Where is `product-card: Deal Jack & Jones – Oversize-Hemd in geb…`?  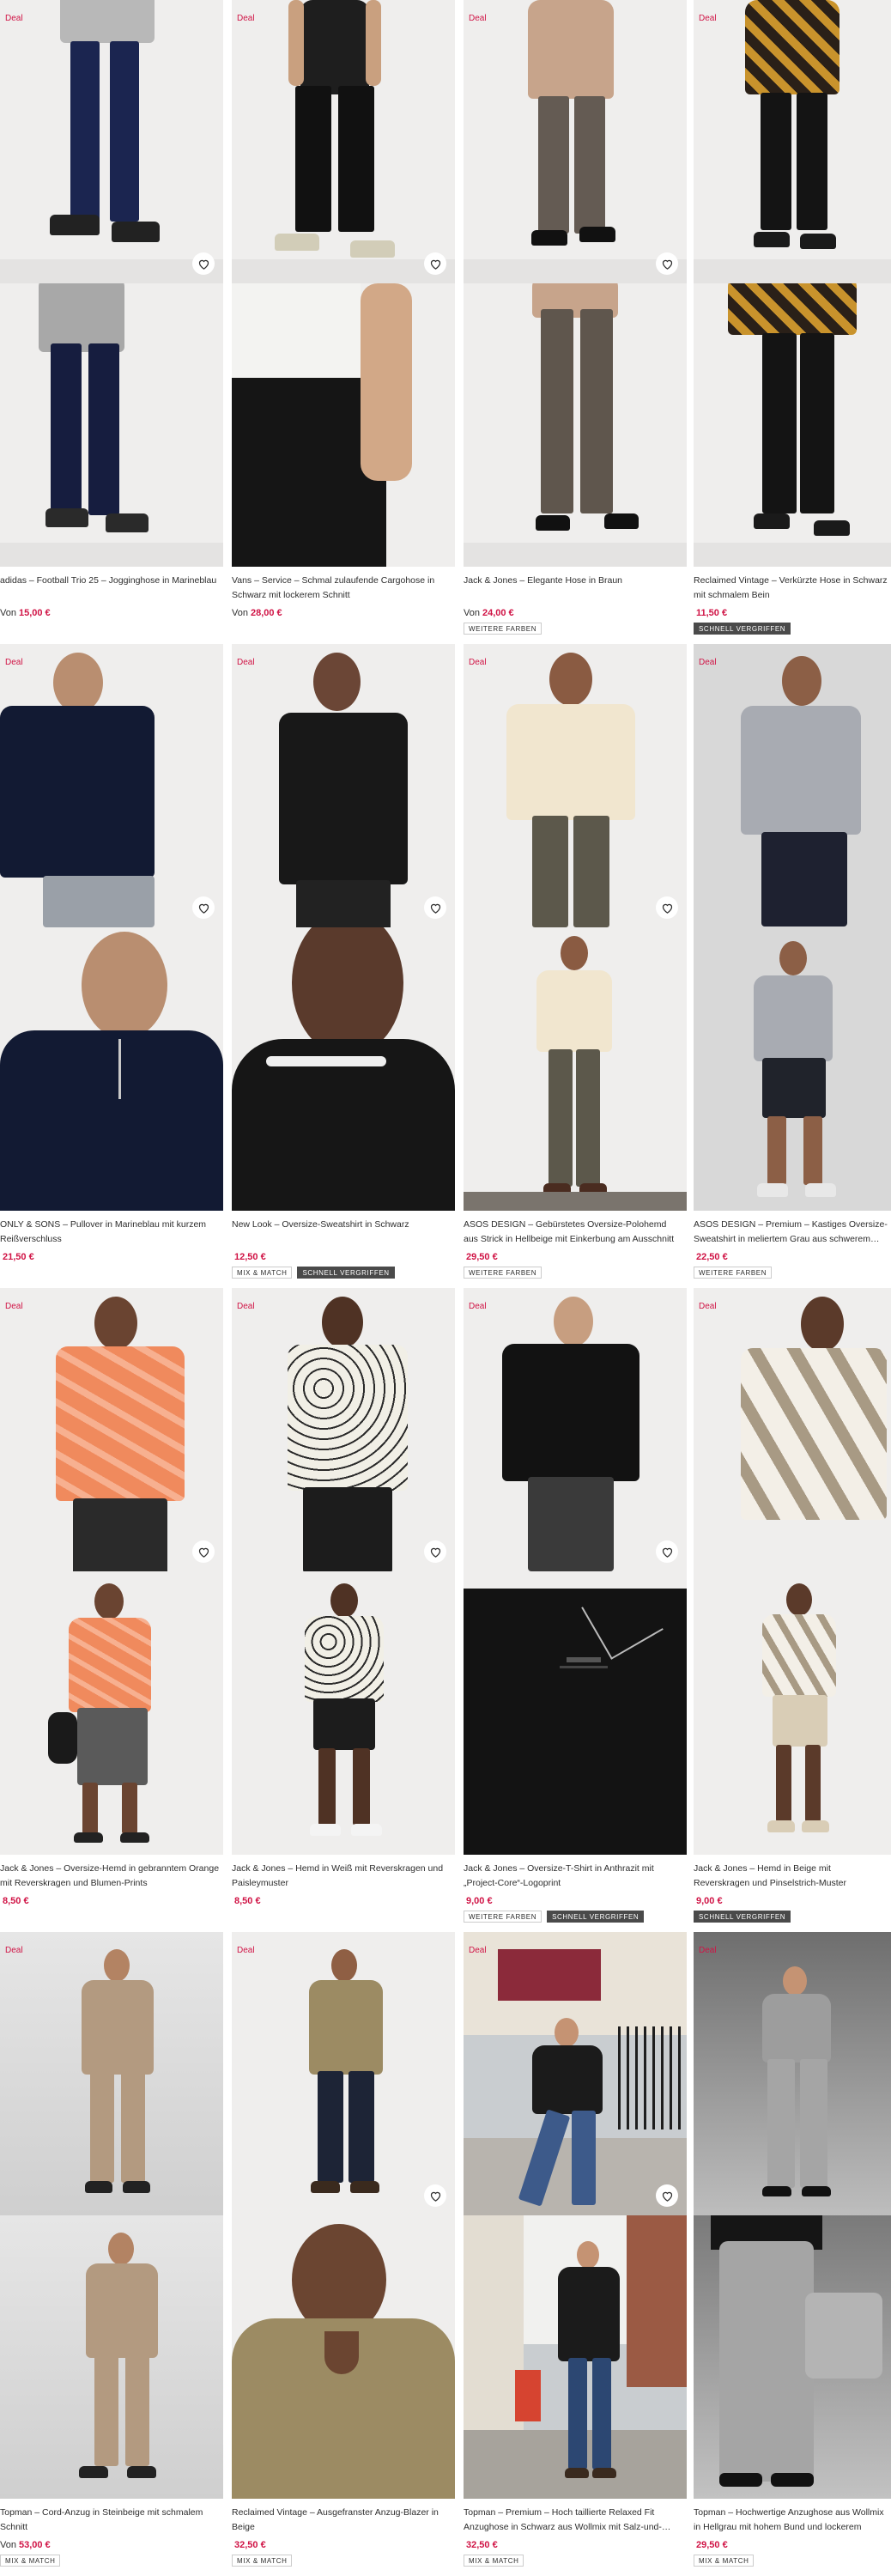
product-card: Deal Jack & Jones – Oversize-Hemd in geb… is located at coordinates (111, 1605).